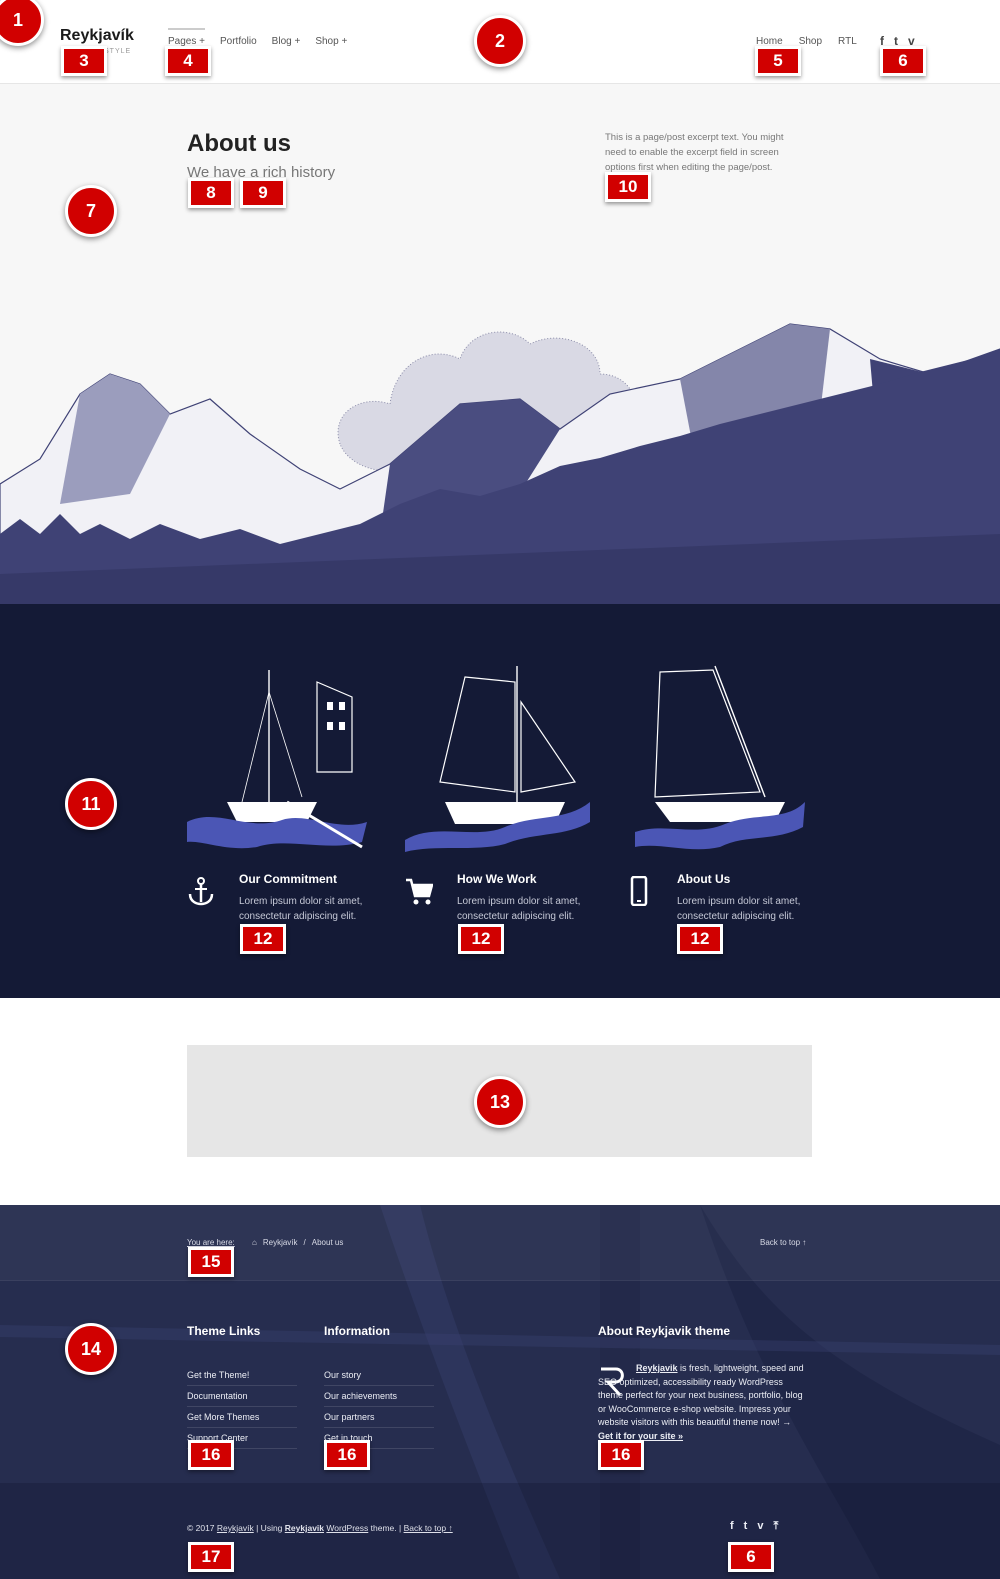 This screenshot has width=1000, height=1579. What do you see at coordinates (746, 1526) in the screenshot?
I see `twitter-icon: t` at bounding box center [746, 1526].